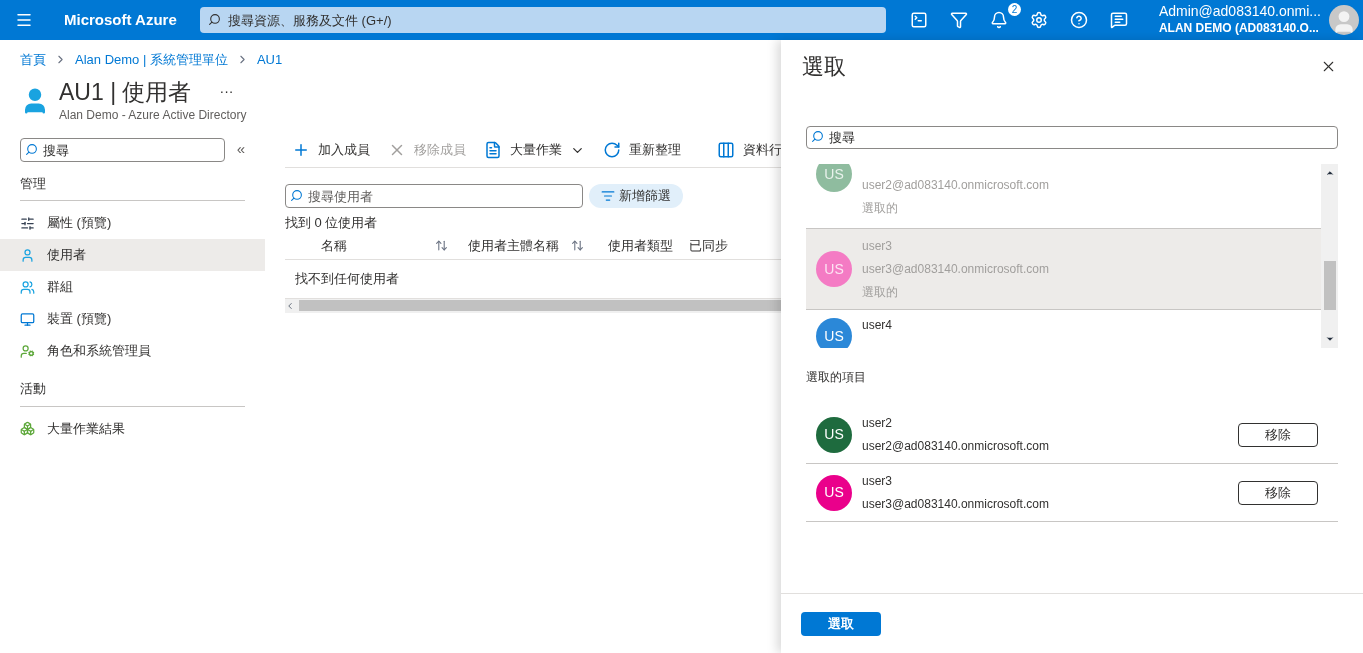 This screenshot has width=1363, height=653. Describe the element at coordinates (708, 245) in the screenshot. I see `column-header: 已同步` at that location.